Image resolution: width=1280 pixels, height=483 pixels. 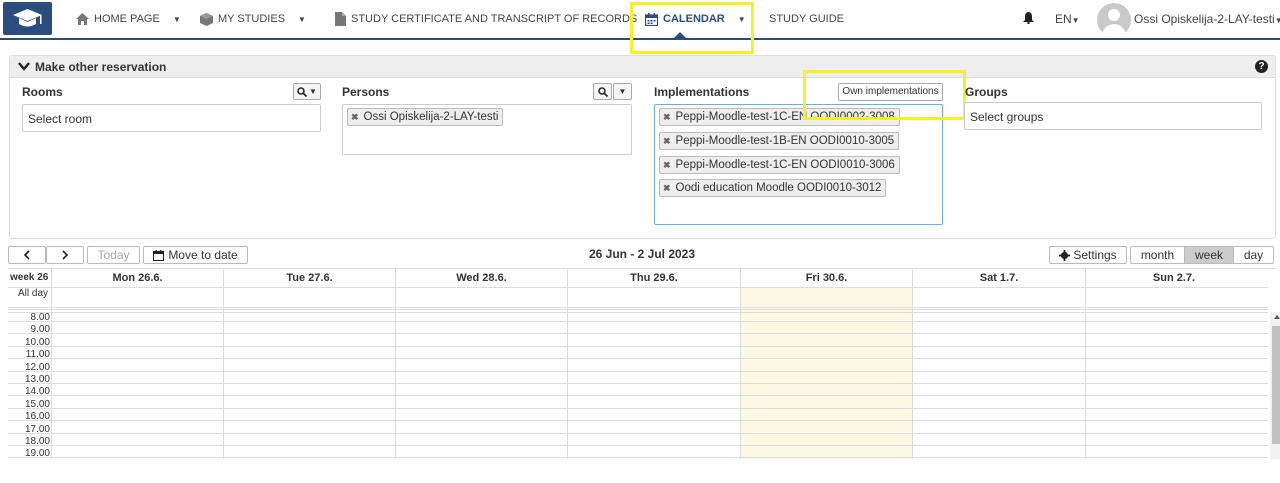 What do you see at coordinates (779, 165) in the screenshot?
I see `implementation-tag: ✖ Peppi-Moodle-test-1C-EN OODI0010-3006` at bounding box center [779, 165].